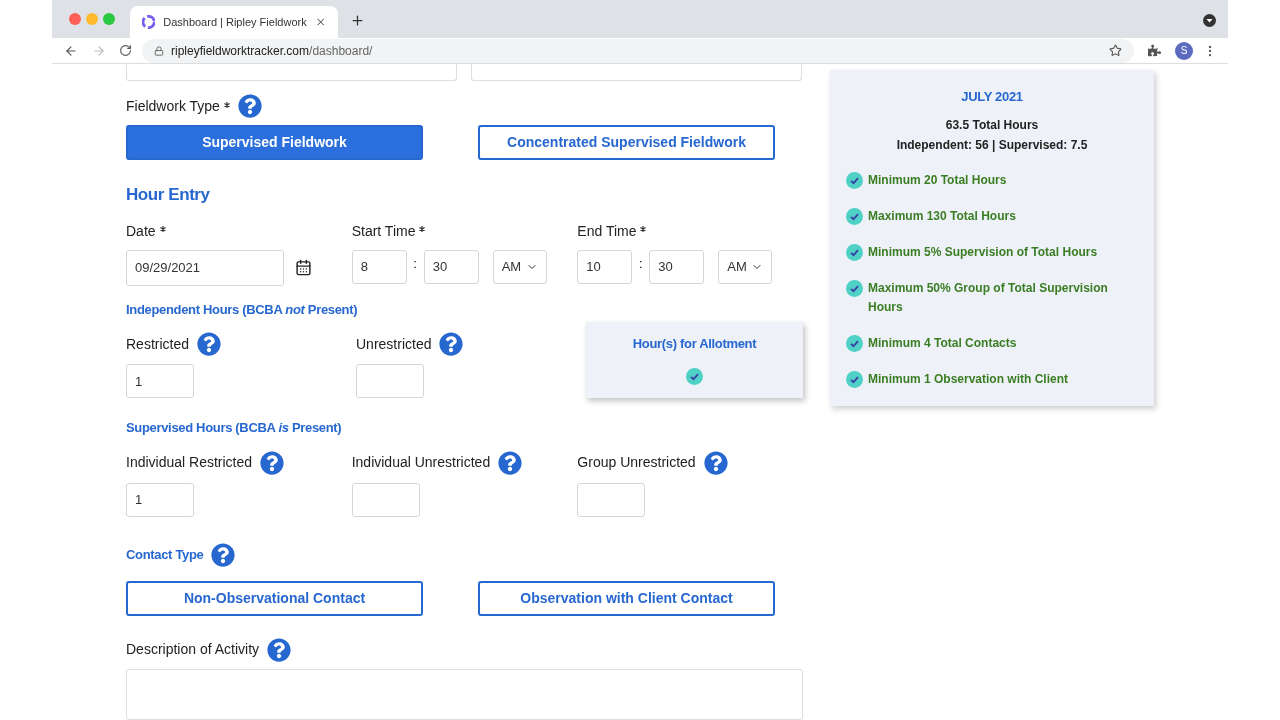 This screenshot has width=1280, height=720. I want to click on field-label: Group Unrestricted, so click(636, 462).